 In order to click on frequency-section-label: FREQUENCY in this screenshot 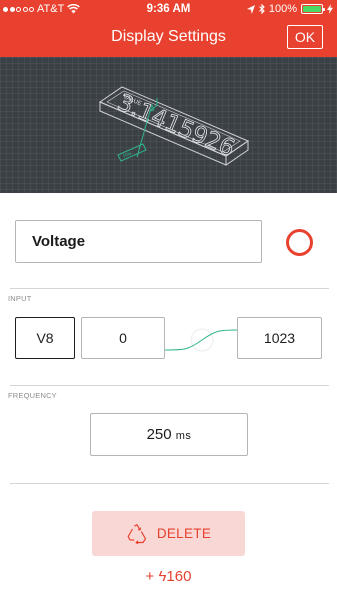, I will do `click(32, 395)`.